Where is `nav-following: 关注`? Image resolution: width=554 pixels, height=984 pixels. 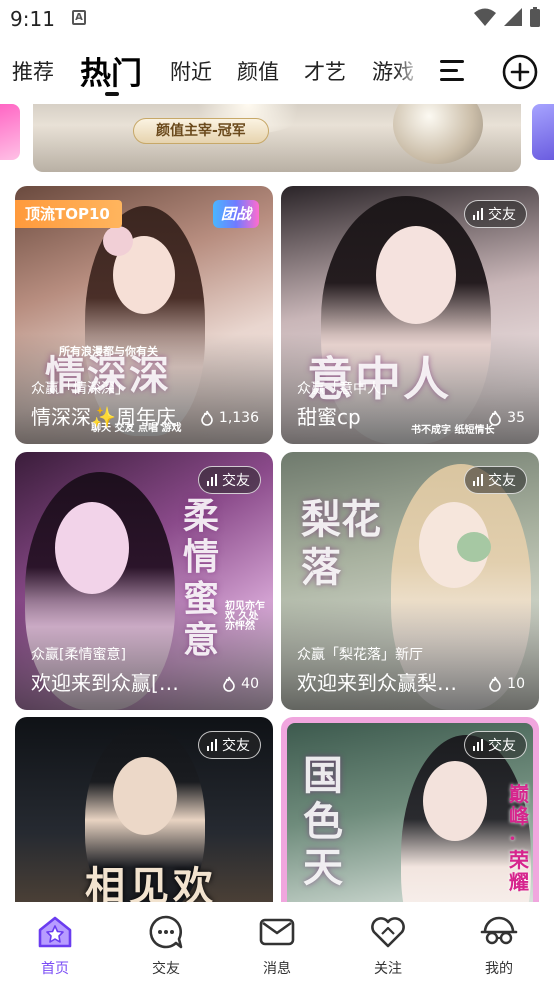
nav-following: 关注 is located at coordinates (388, 945).